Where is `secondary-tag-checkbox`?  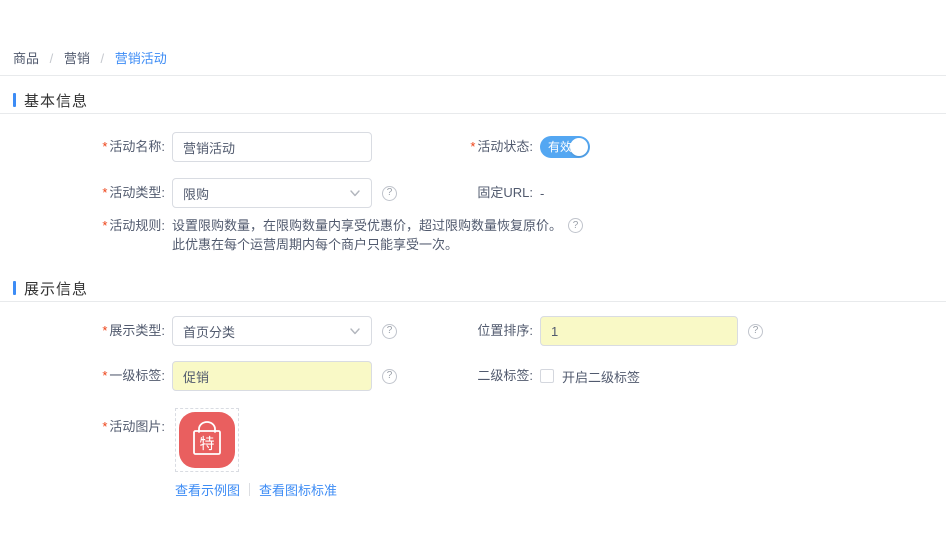 secondary-tag-checkbox is located at coordinates (547, 376).